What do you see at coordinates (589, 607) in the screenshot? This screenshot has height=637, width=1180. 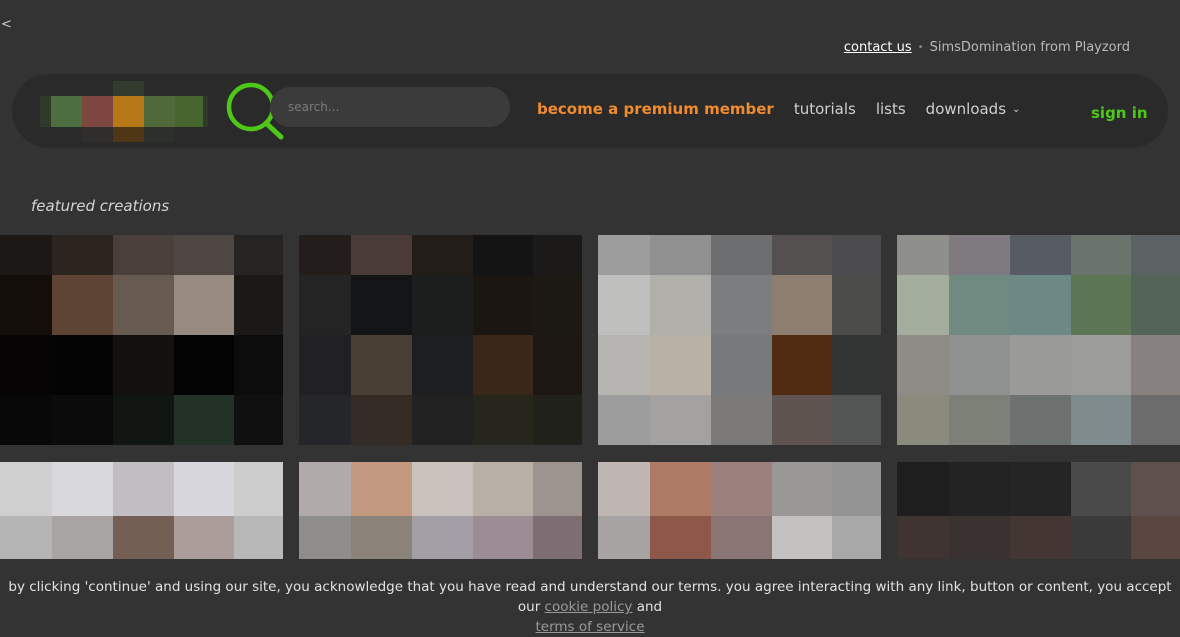 I see `cookie-policy-link: cookie policy` at bounding box center [589, 607].